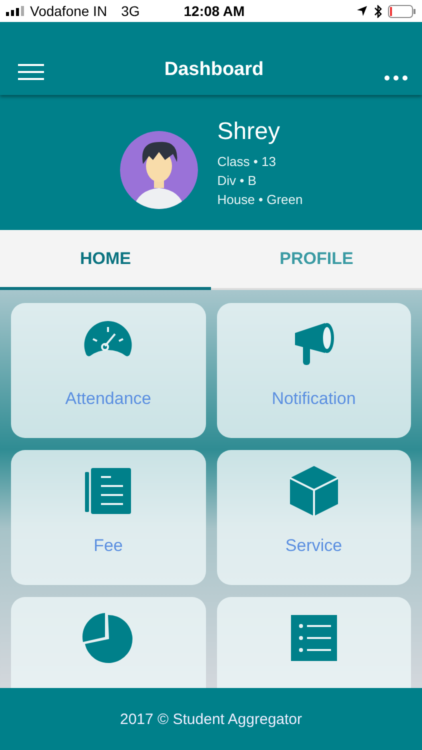 The image size is (422, 750). I want to click on status-time: 12:08 AM, so click(214, 11).